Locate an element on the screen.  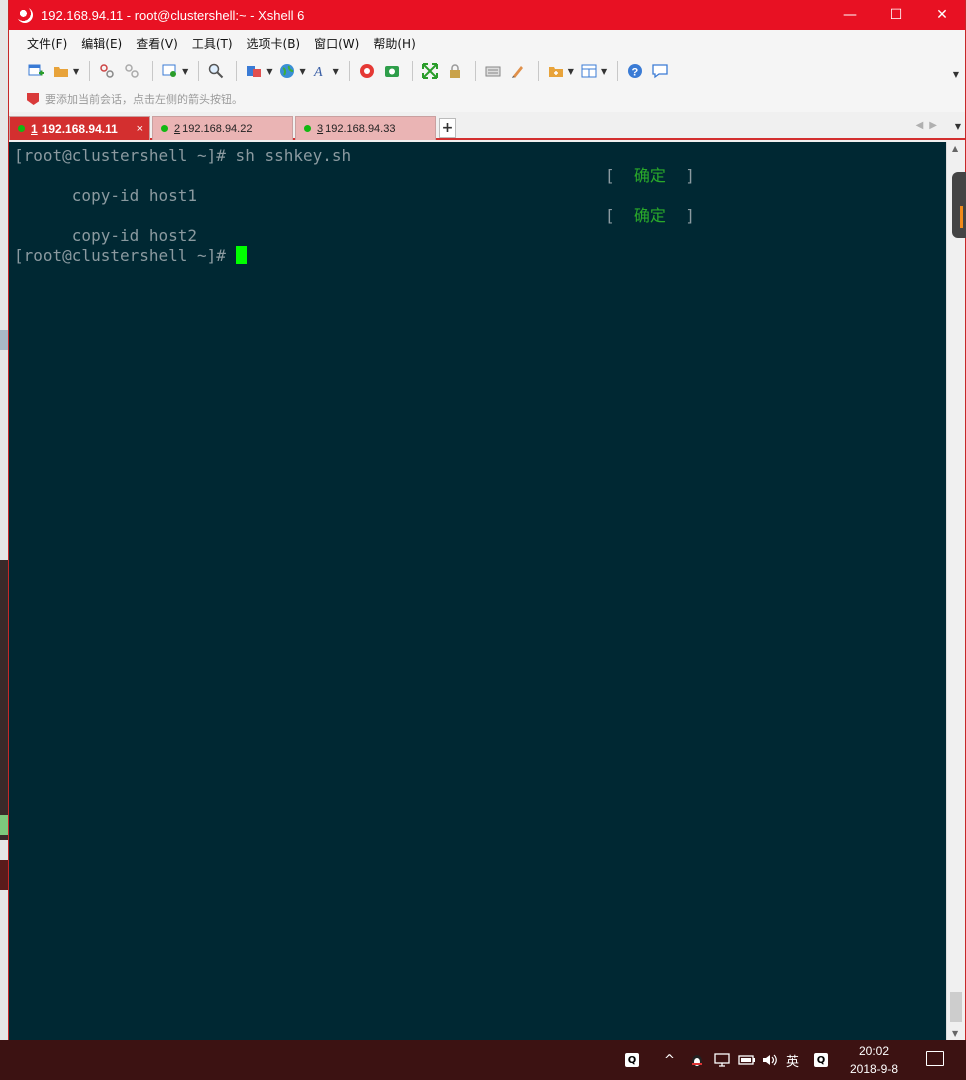
keyboard-icon is located at coordinates (493, 71).